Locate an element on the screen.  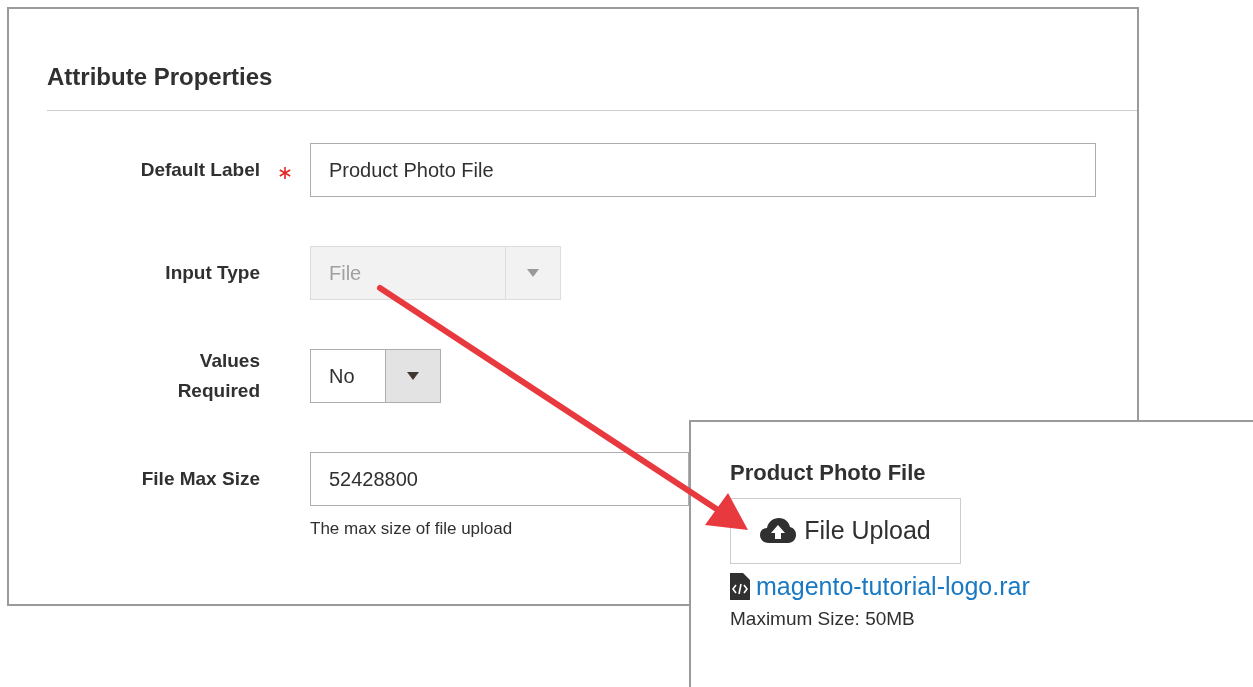
field-label: Input Type is located at coordinates (212, 273).